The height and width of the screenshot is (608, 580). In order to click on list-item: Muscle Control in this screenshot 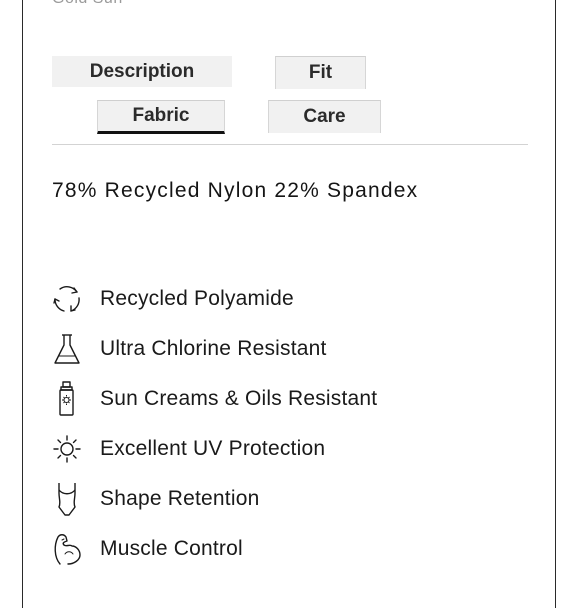, I will do `click(213, 549)`.